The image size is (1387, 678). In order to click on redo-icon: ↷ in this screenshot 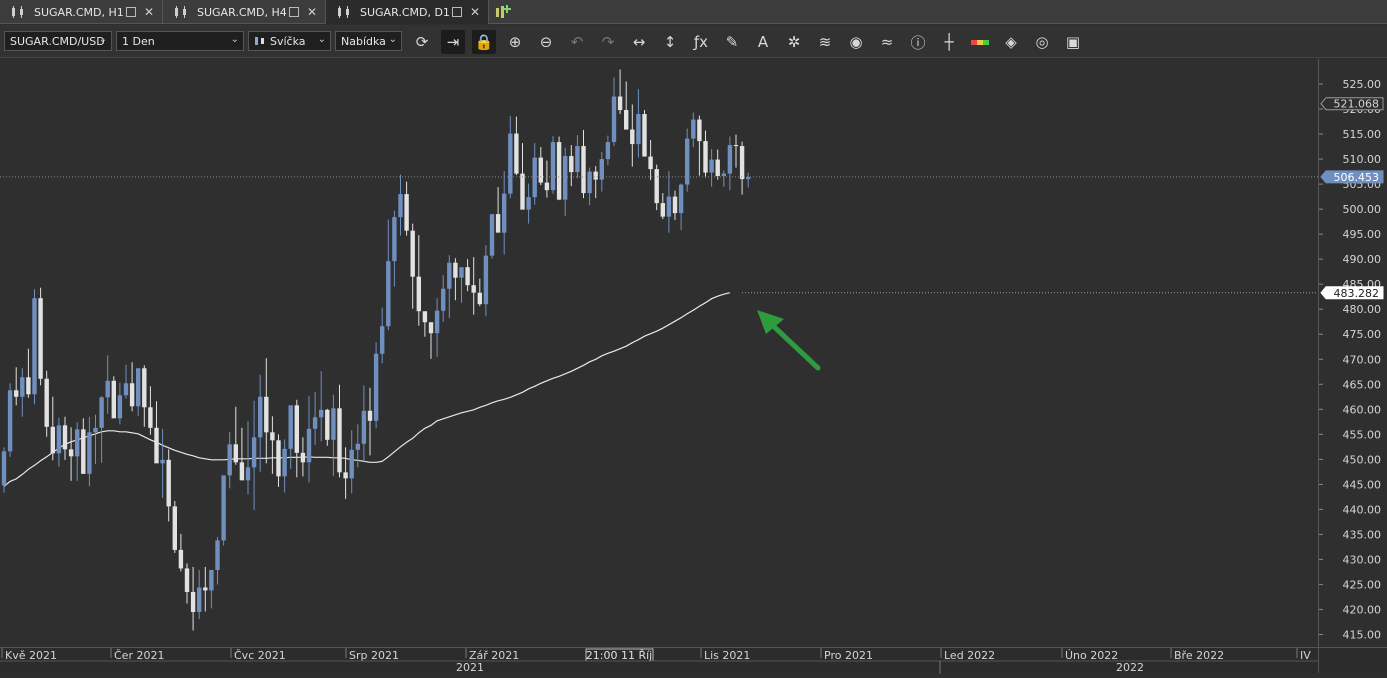, I will do `click(608, 42)`.